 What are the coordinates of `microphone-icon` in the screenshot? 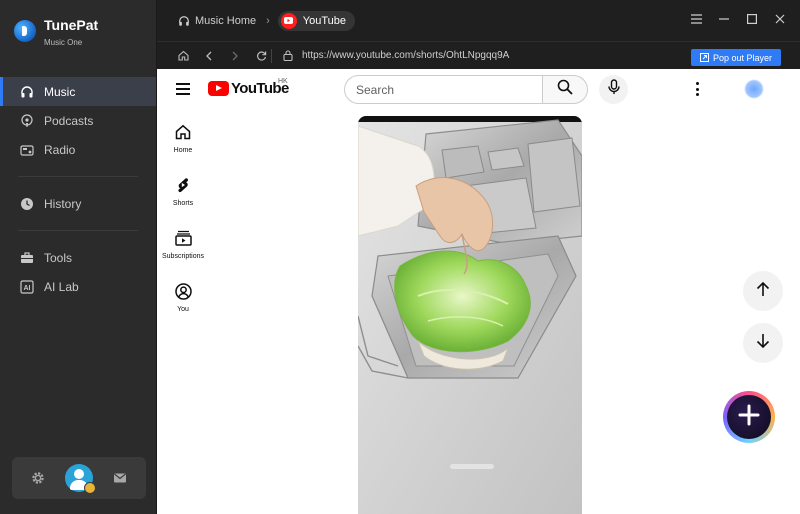 It's located at (613, 89).